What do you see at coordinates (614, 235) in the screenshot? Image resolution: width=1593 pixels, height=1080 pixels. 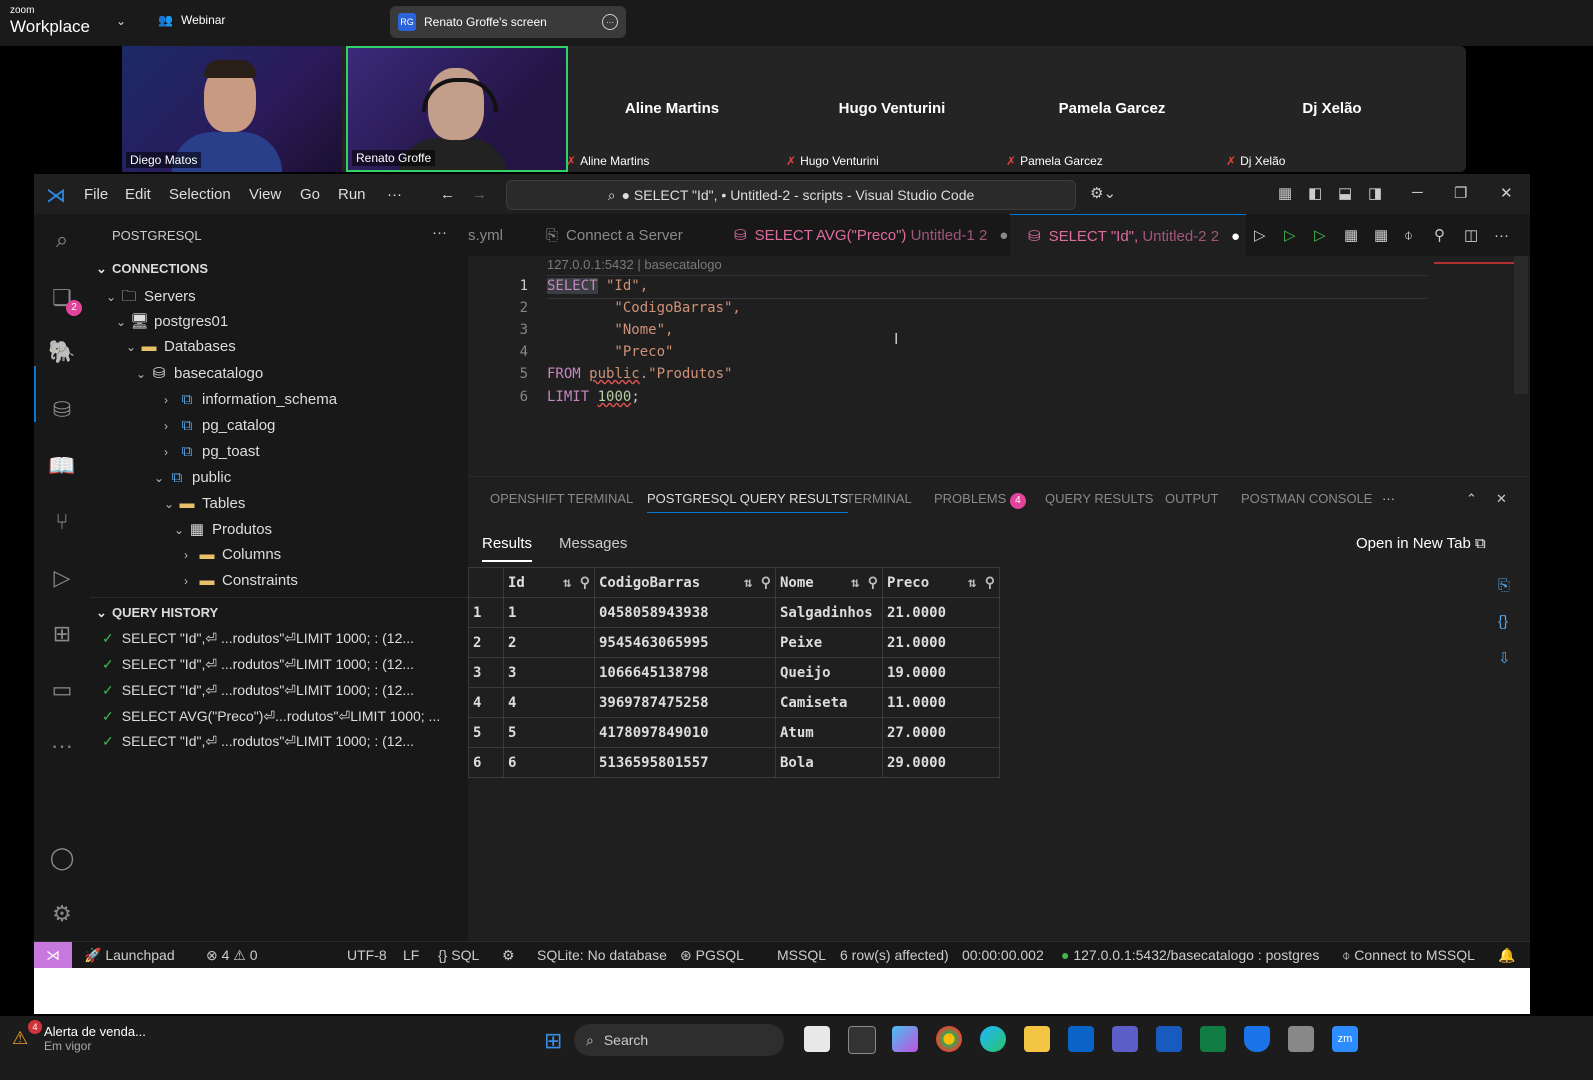 I see `tab-connect-server: ⎘ Connect a Server` at bounding box center [614, 235].